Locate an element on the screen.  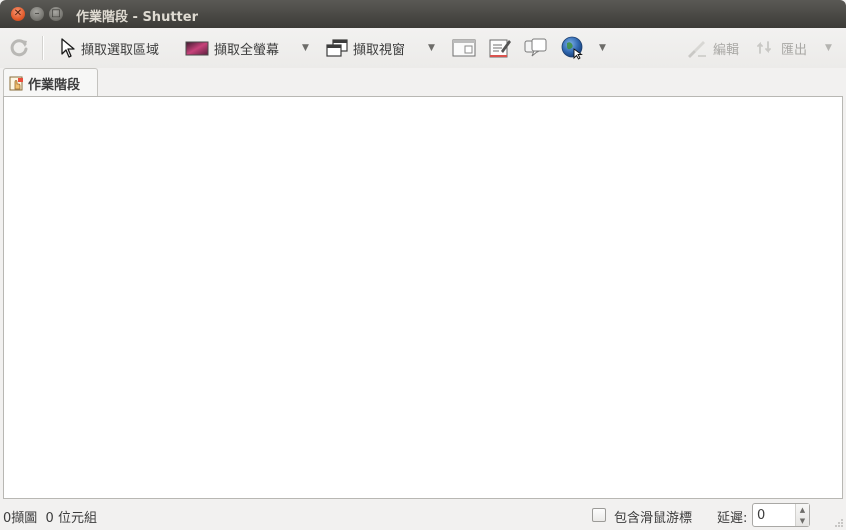
session-hand-icon is located at coordinates (16, 83).